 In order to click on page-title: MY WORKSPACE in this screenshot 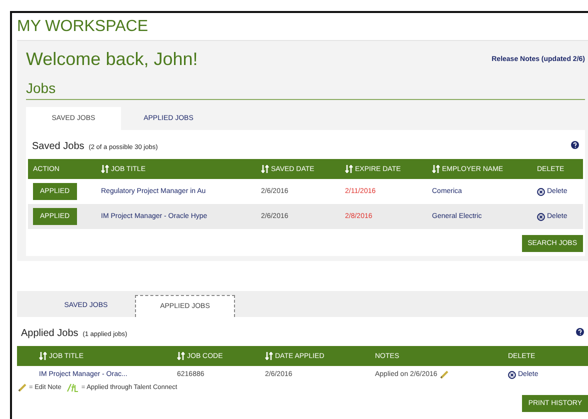, I will do `click(82, 27)`.